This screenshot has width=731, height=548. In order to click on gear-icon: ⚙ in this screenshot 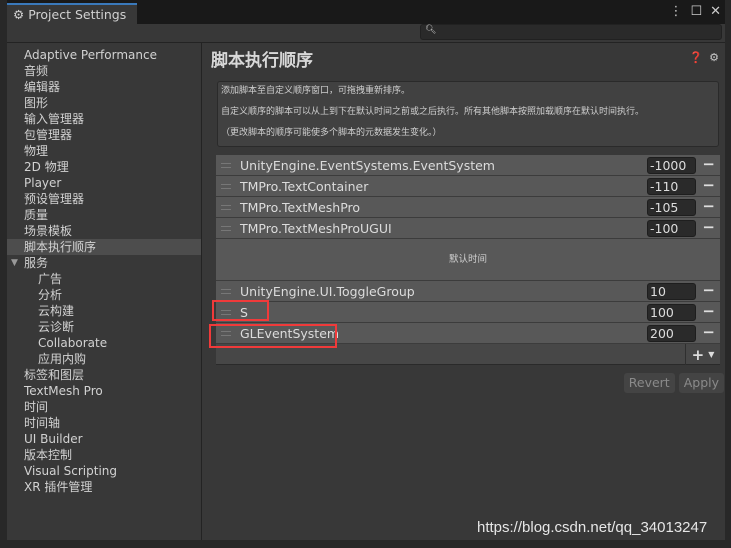, I will do `click(19, 14)`.